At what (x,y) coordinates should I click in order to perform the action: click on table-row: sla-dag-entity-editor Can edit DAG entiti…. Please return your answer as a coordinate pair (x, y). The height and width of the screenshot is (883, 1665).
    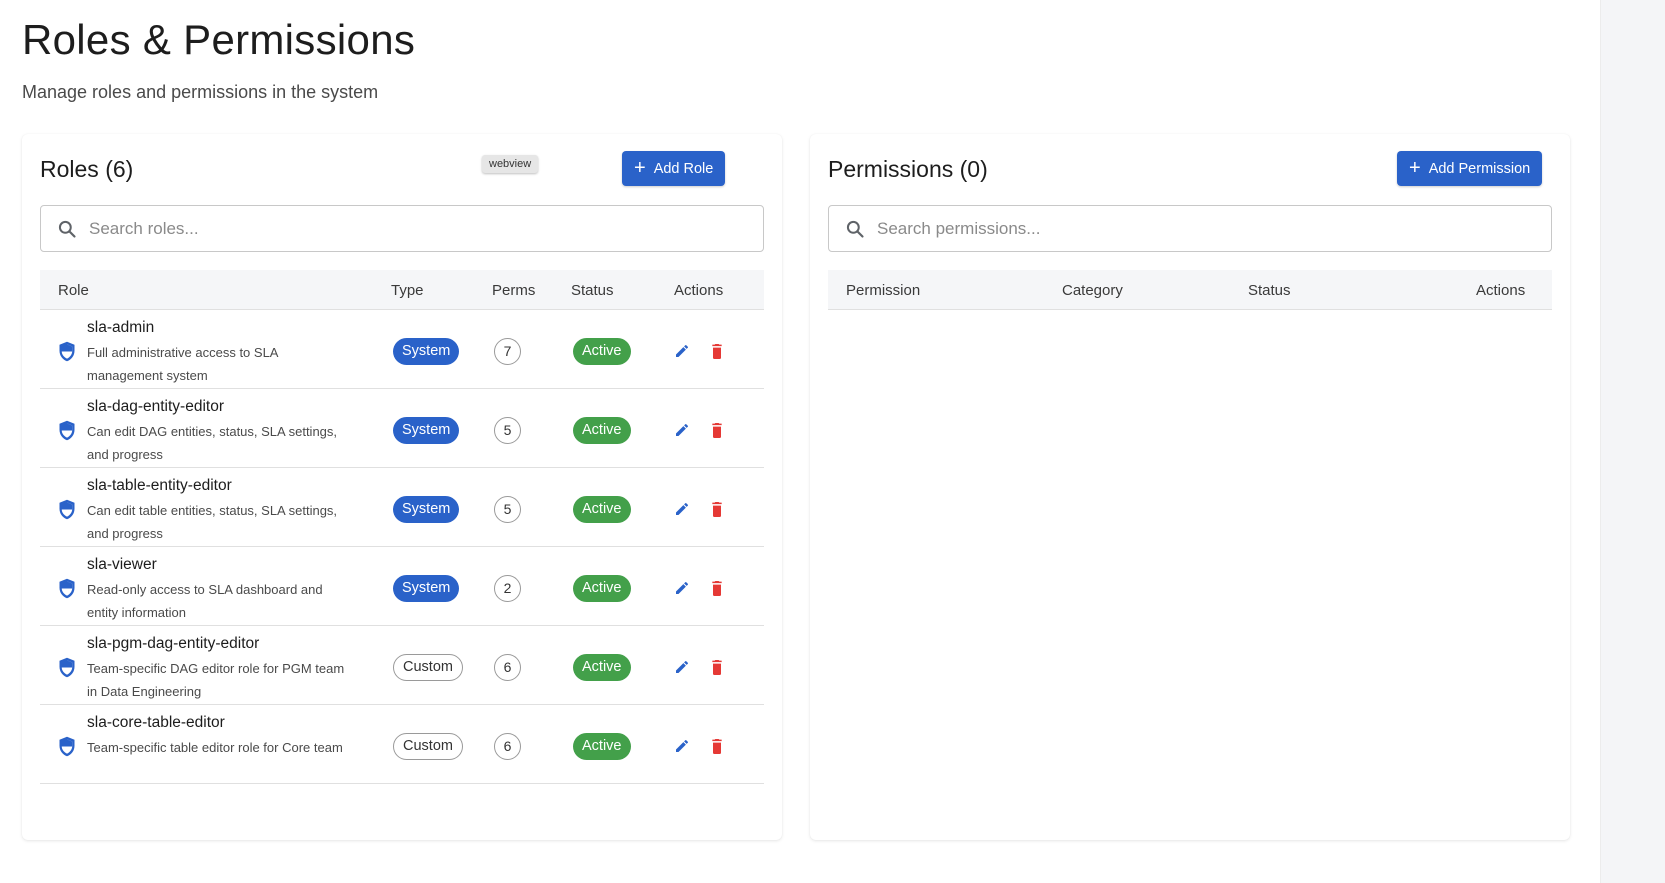
    Looking at the image, I should click on (402, 428).